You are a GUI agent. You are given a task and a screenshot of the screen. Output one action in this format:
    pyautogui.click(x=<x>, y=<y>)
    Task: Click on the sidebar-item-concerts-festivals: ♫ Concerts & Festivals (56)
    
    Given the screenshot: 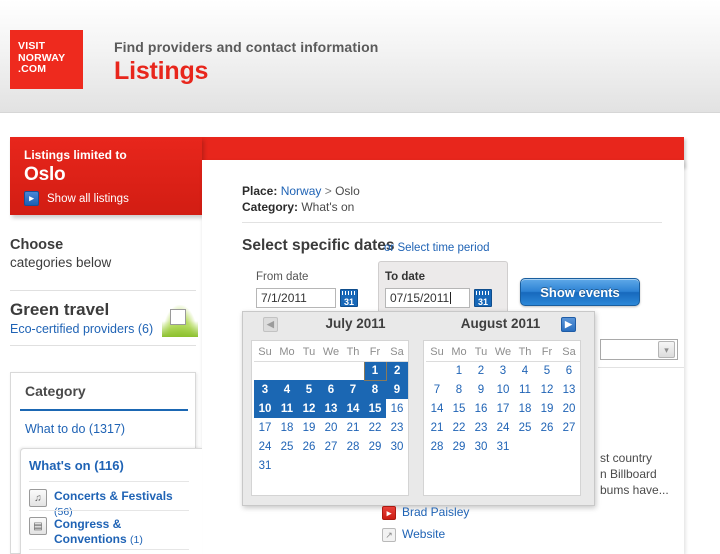 What is the action you would take?
    pyautogui.click(x=111, y=504)
    